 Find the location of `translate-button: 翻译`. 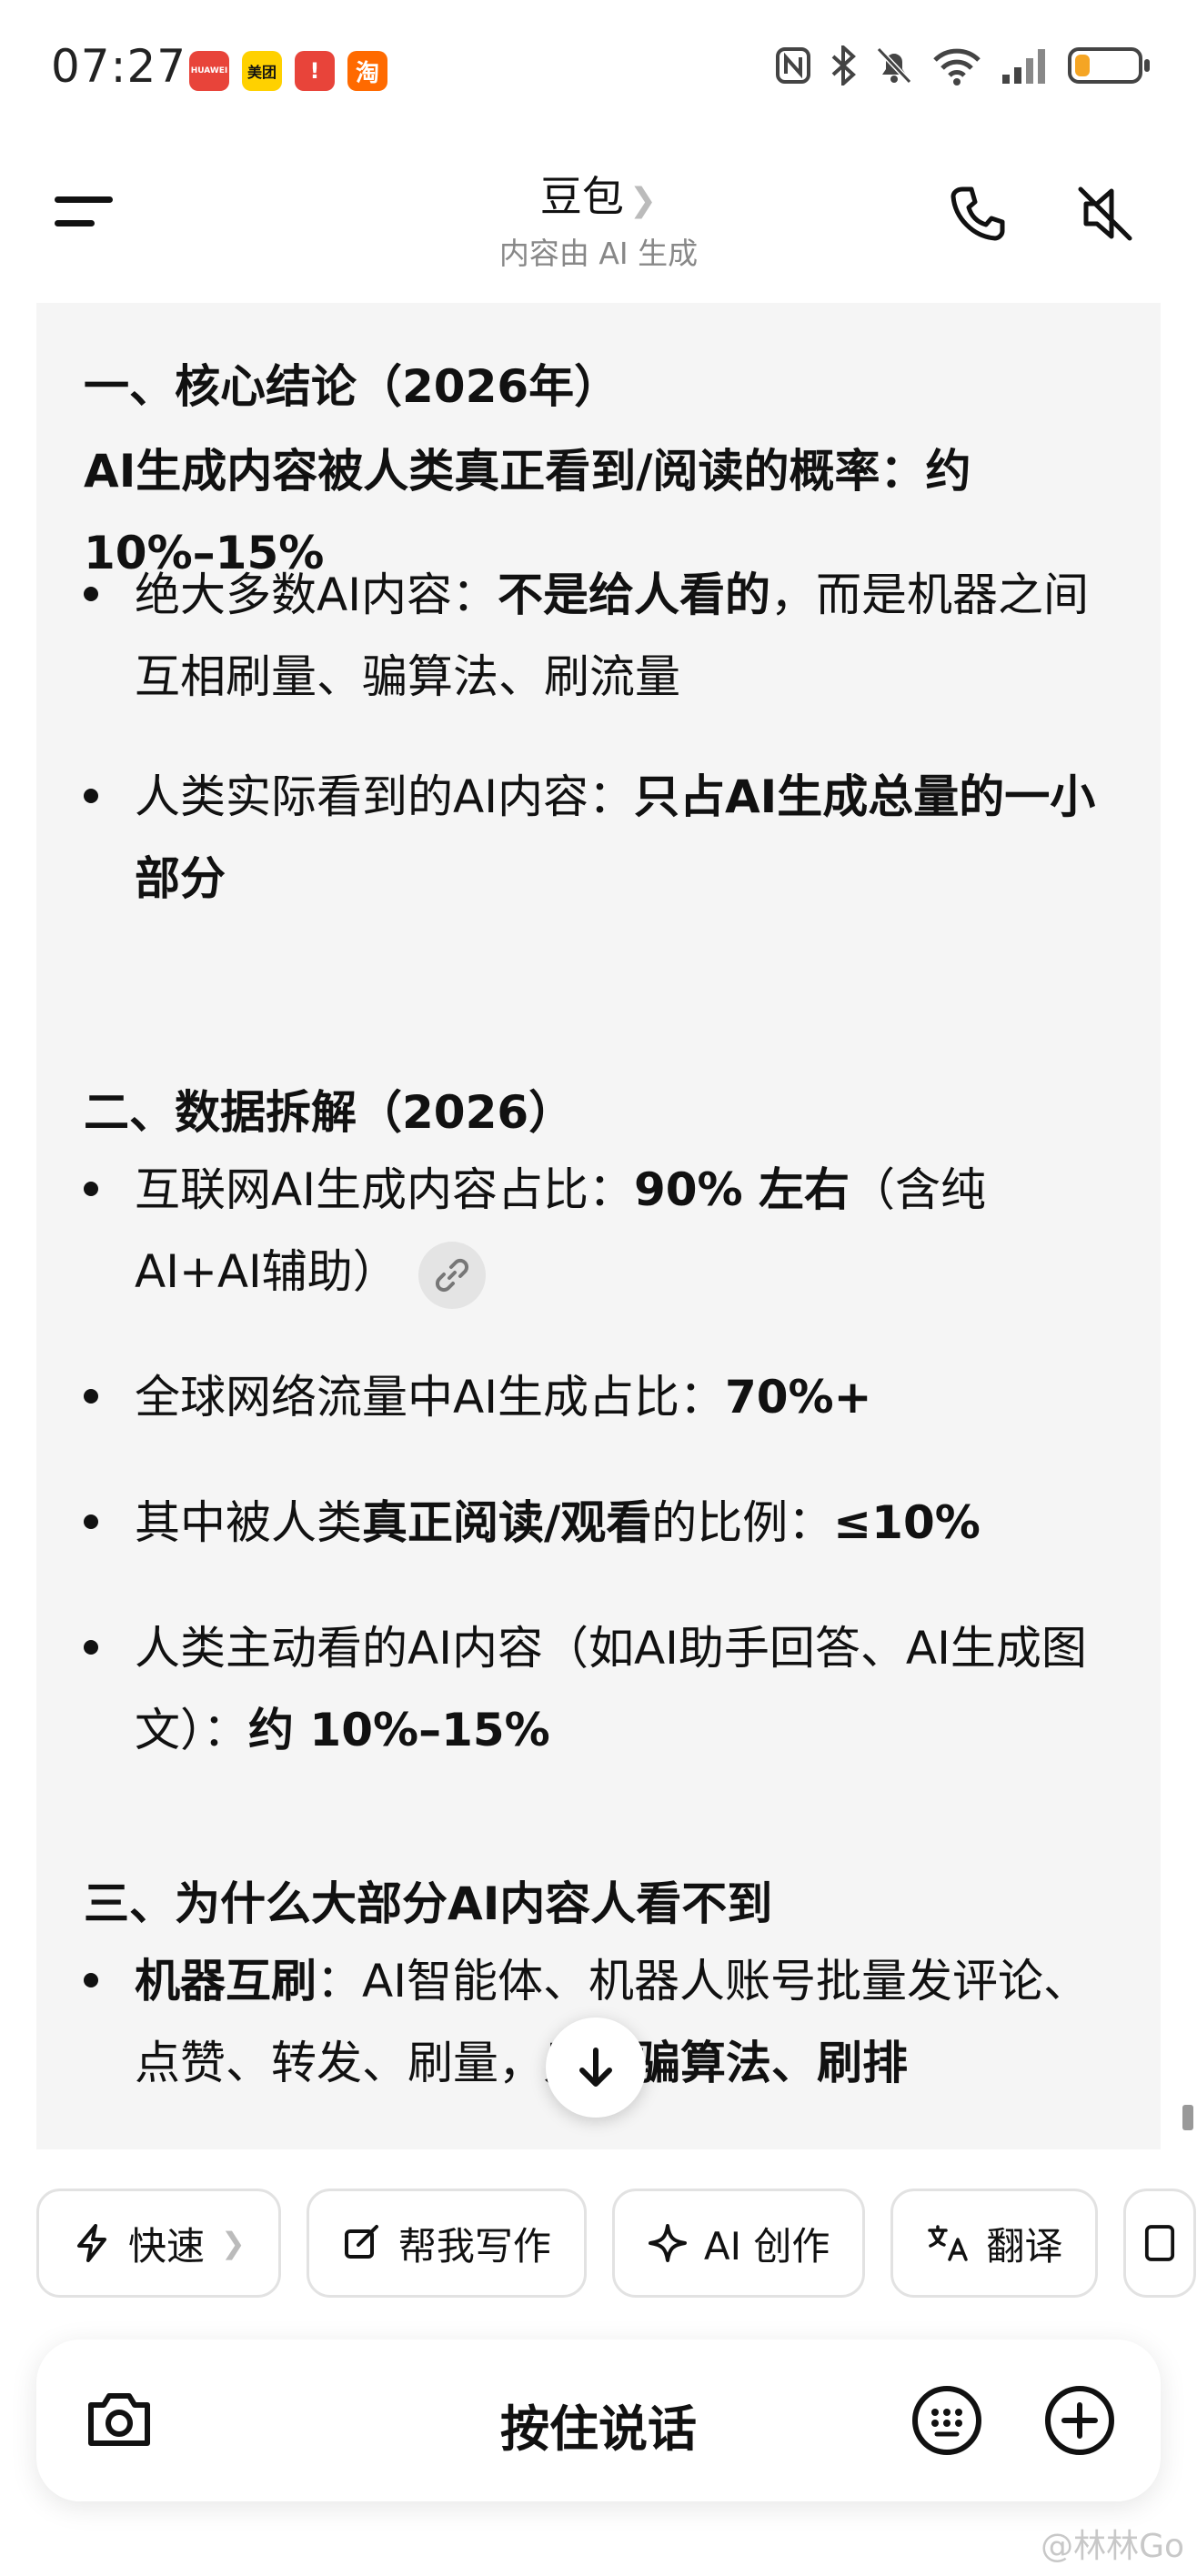

translate-button: 翻译 is located at coordinates (994, 2243).